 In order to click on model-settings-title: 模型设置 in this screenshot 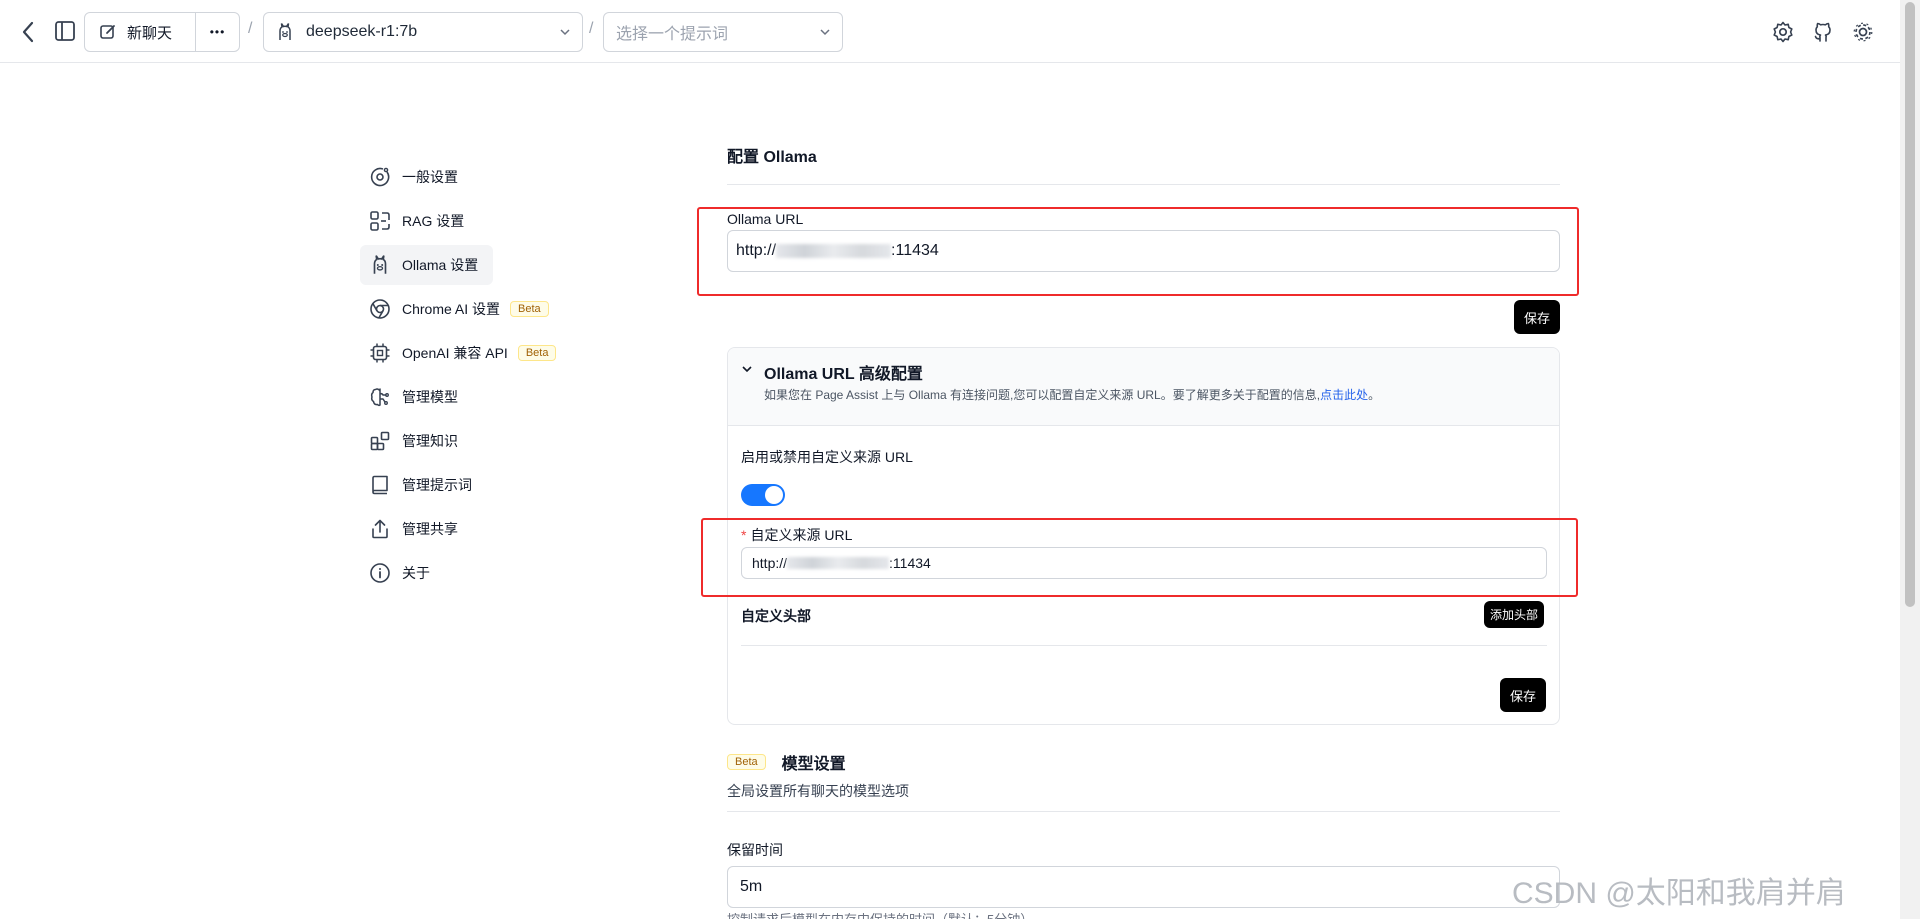, I will do `click(813, 764)`.